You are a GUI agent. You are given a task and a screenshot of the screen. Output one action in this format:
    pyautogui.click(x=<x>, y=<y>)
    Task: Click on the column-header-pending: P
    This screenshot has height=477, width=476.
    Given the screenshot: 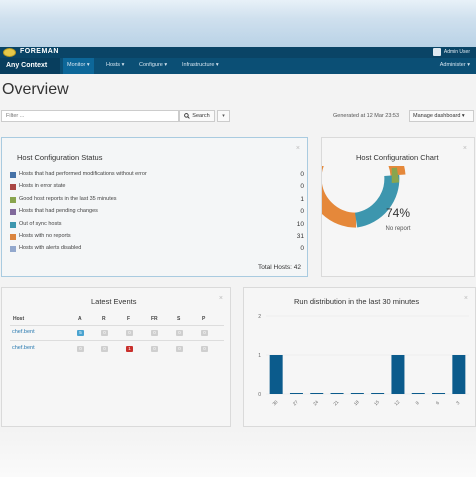 What is the action you would take?
    pyautogui.click(x=203, y=319)
    